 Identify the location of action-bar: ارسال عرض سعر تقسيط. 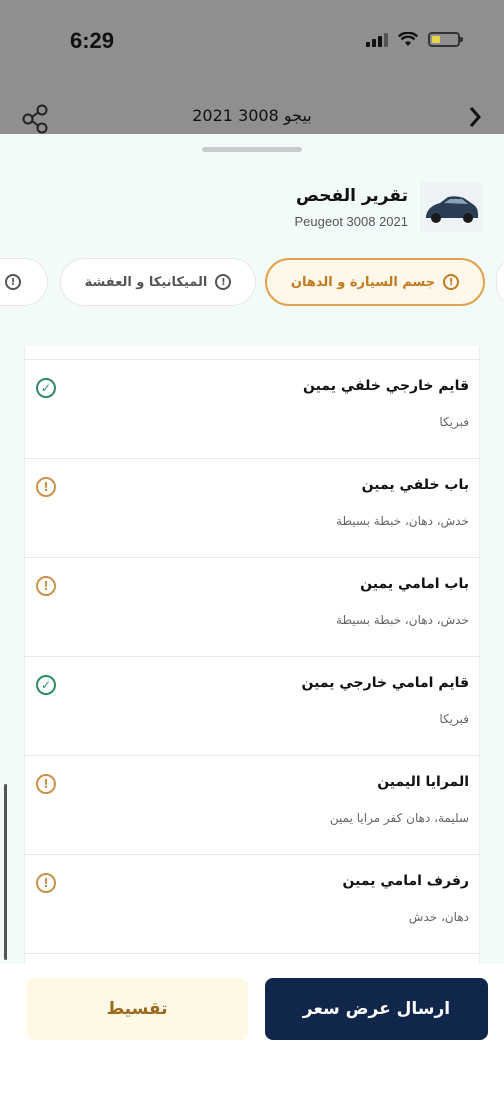
(252, 1031).